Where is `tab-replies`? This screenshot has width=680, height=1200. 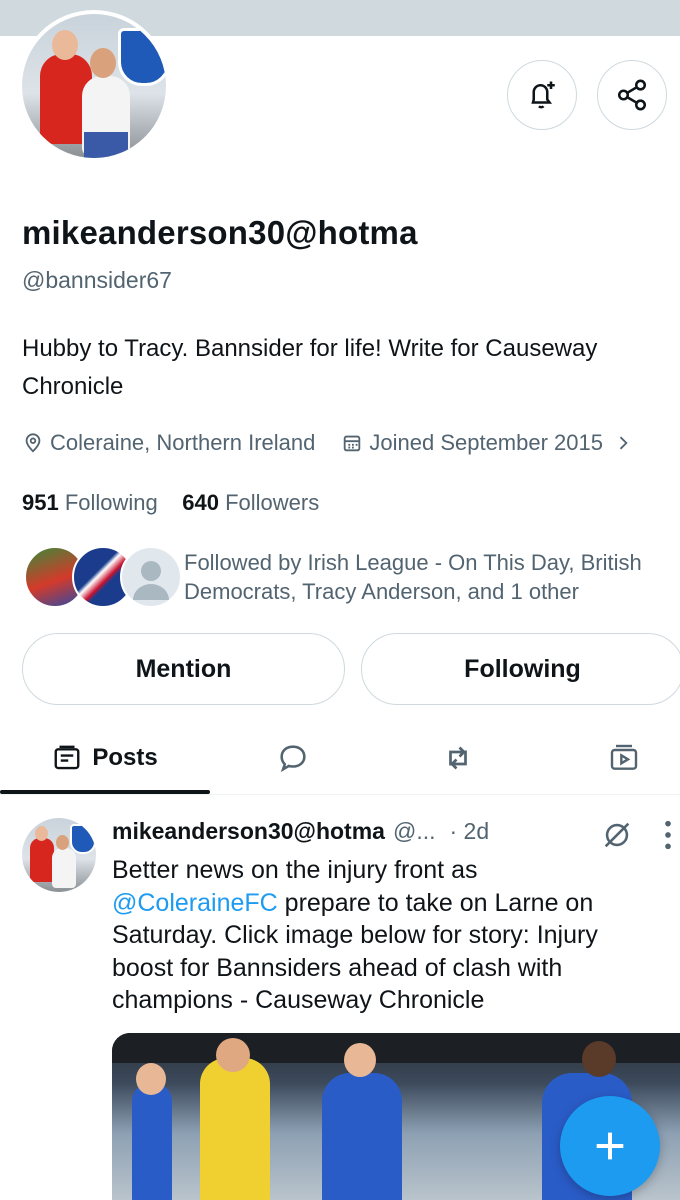
tab-replies is located at coordinates (293, 758).